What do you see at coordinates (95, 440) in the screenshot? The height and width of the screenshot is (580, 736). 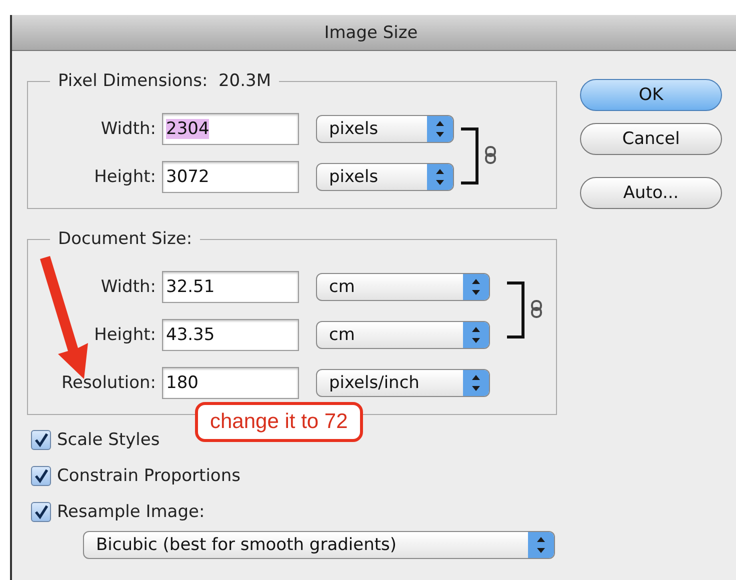 I see `checkbox-option: Scale Styles` at bounding box center [95, 440].